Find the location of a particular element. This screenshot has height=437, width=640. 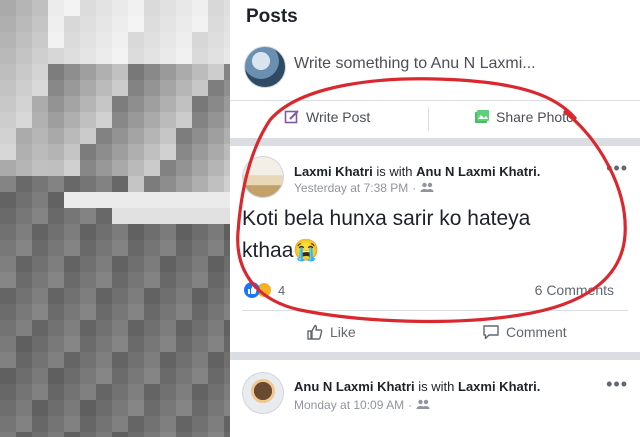

reactions-summary: 4 is located at coordinates (264, 290).